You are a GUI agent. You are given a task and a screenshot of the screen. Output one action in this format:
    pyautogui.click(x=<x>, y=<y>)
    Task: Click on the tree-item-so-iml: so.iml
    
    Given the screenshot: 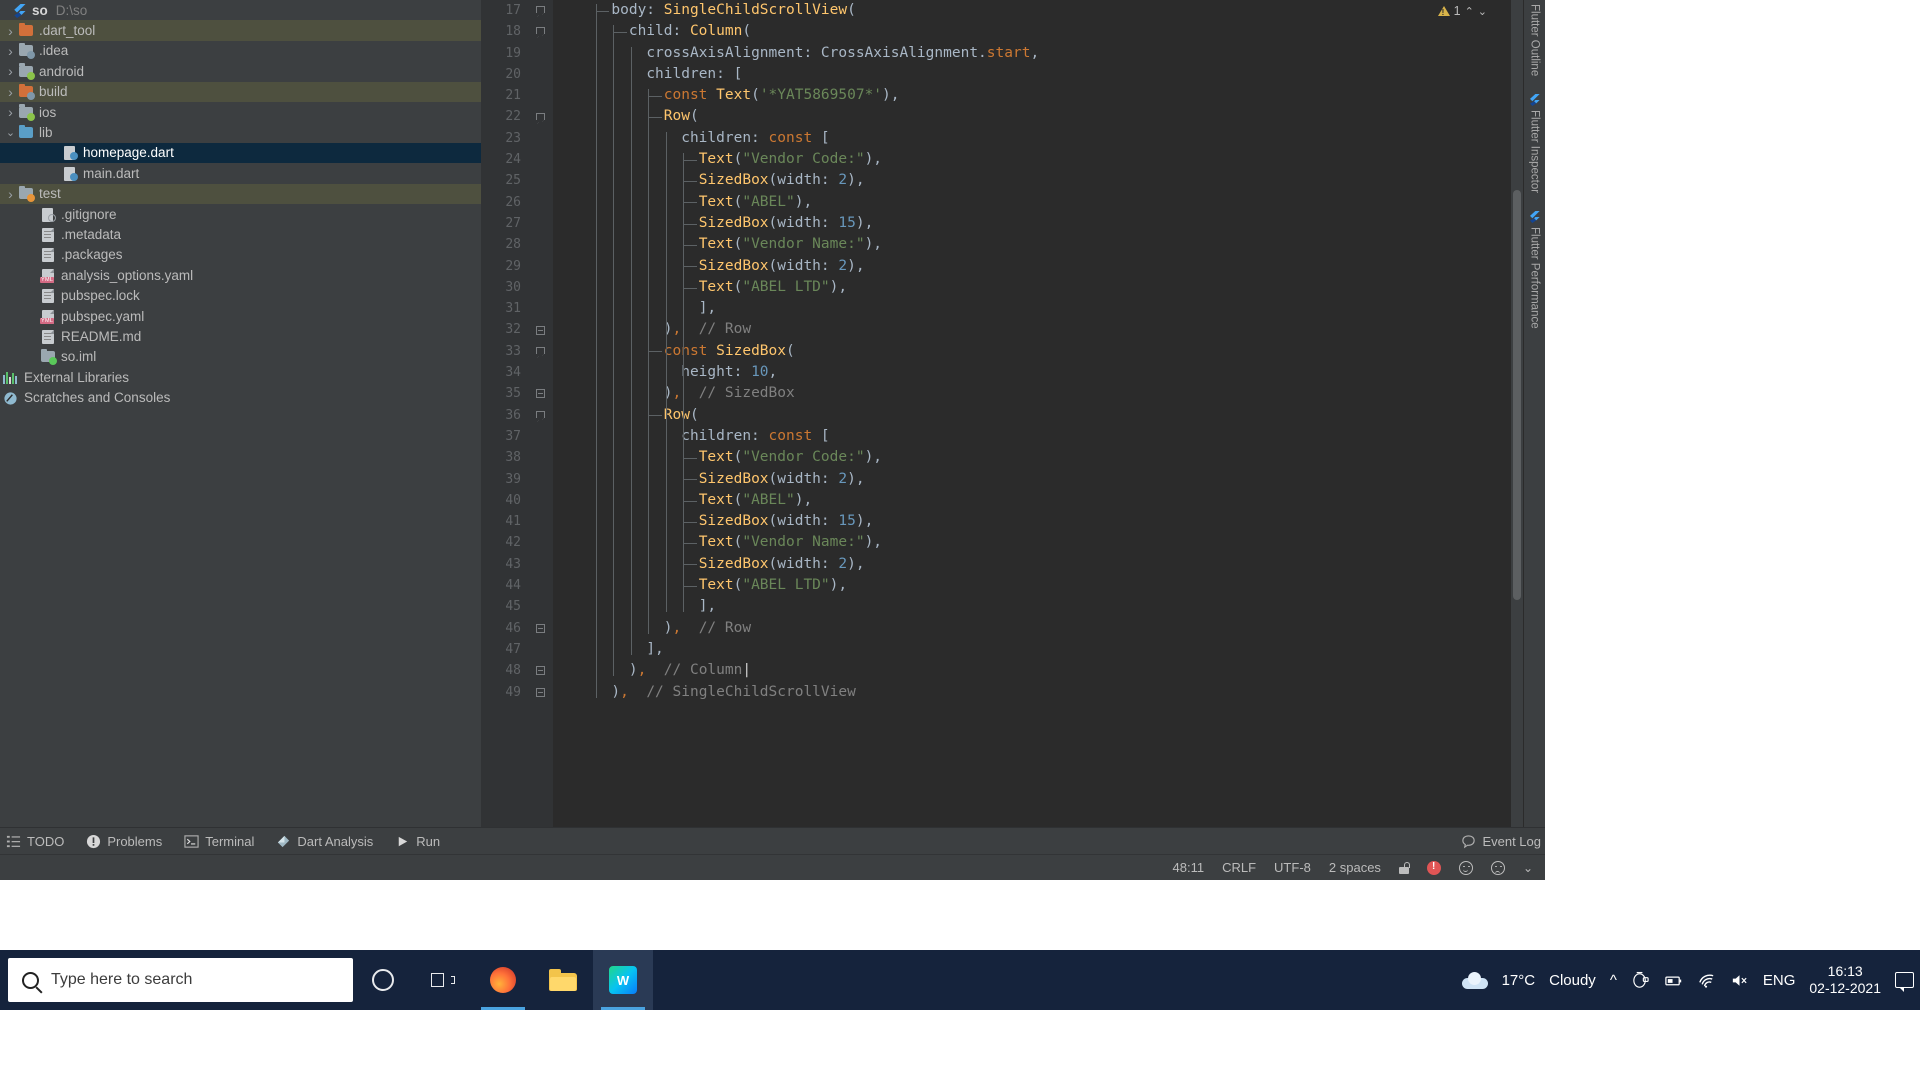 What is the action you would take?
    pyautogui.click(x=240, y=357)
    